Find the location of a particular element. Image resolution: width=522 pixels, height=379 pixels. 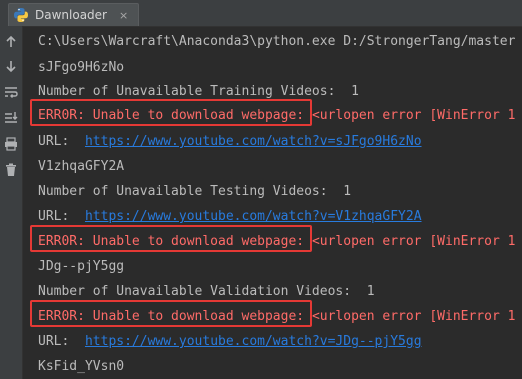

arrow-up-icon is located at coordinates (11, 42).